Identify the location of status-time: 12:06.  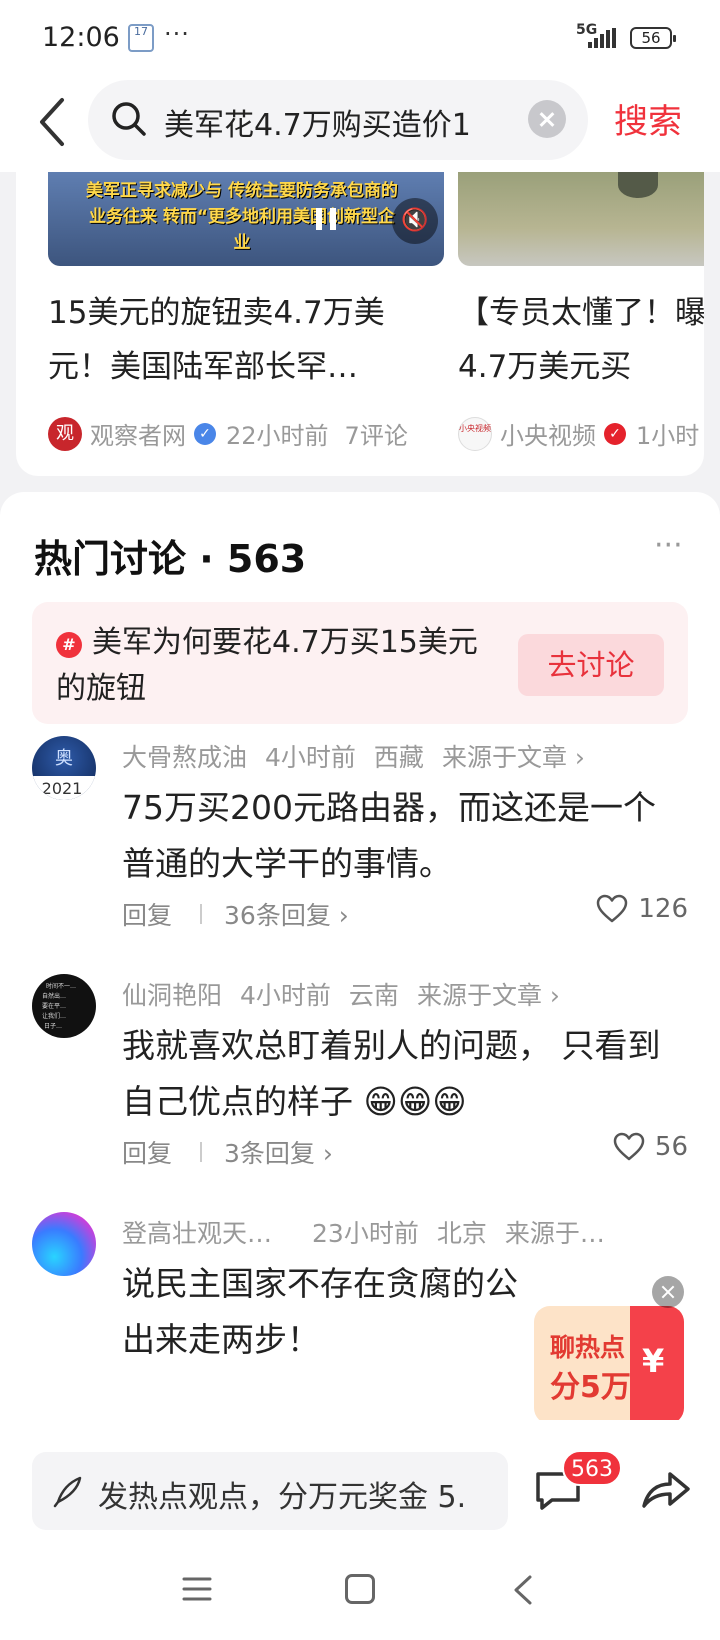
(81, 37).